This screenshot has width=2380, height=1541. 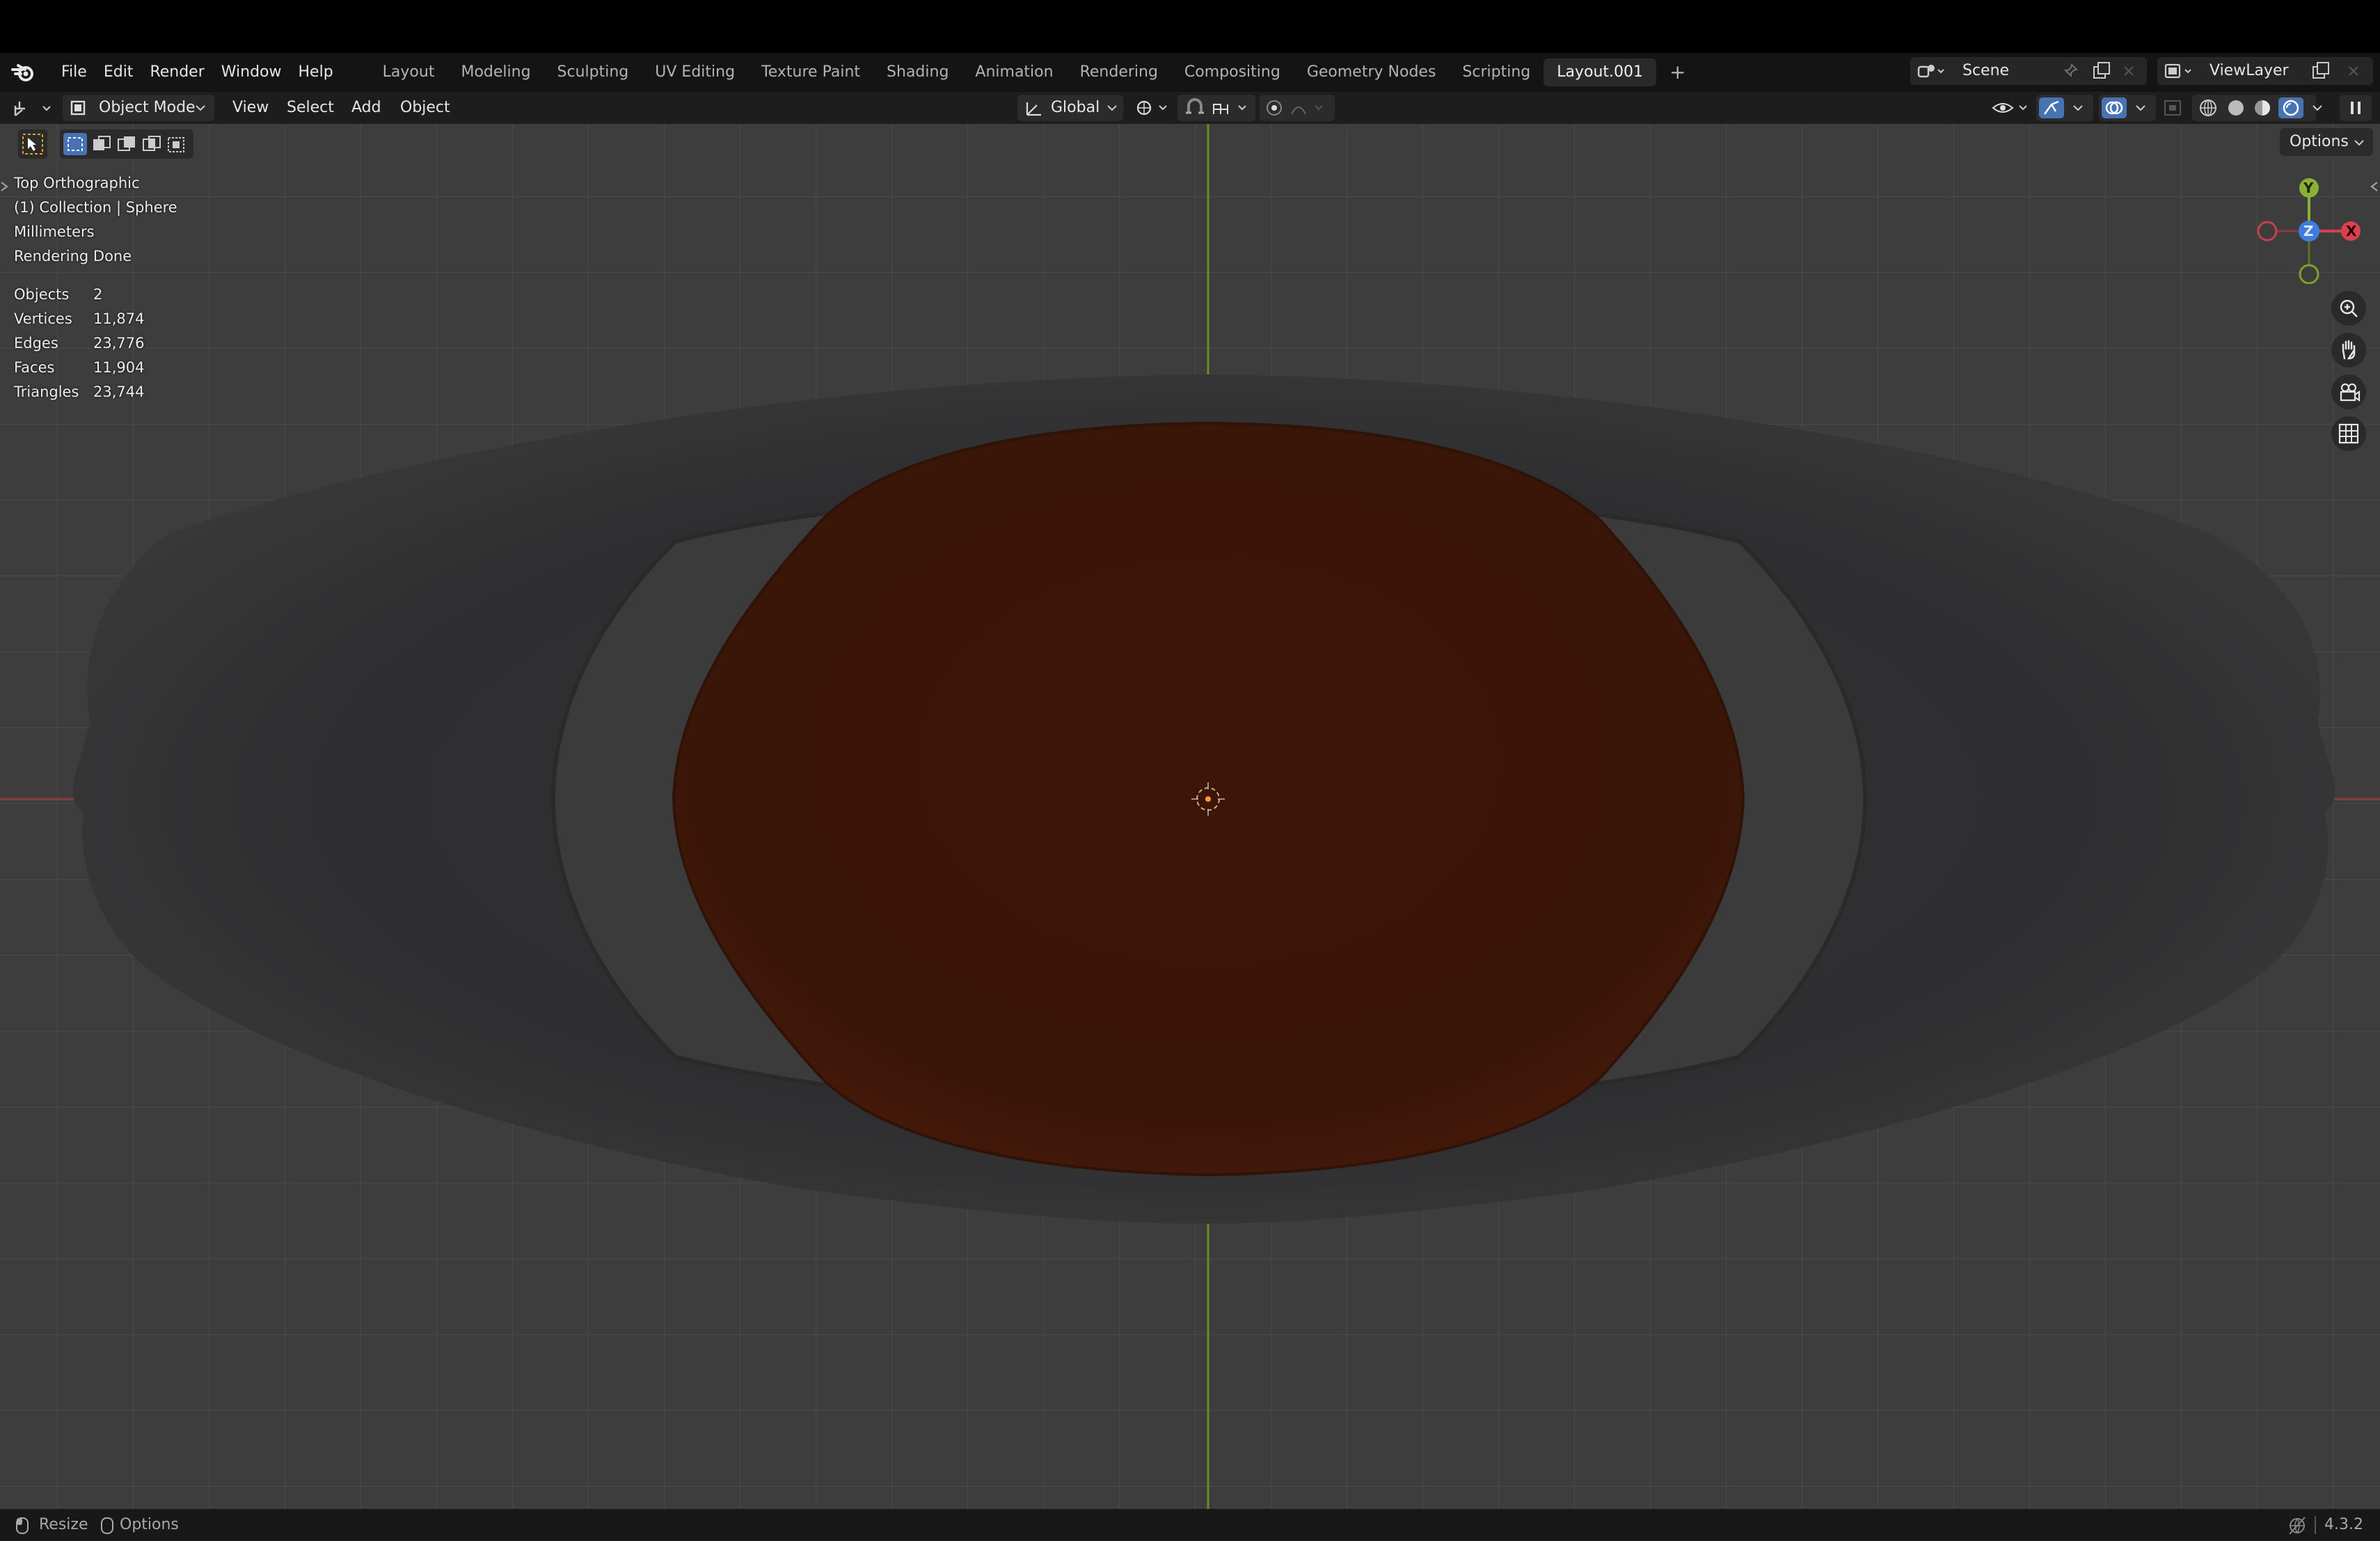 I want to click on menu-render: Render, so click(x=176, y=72).